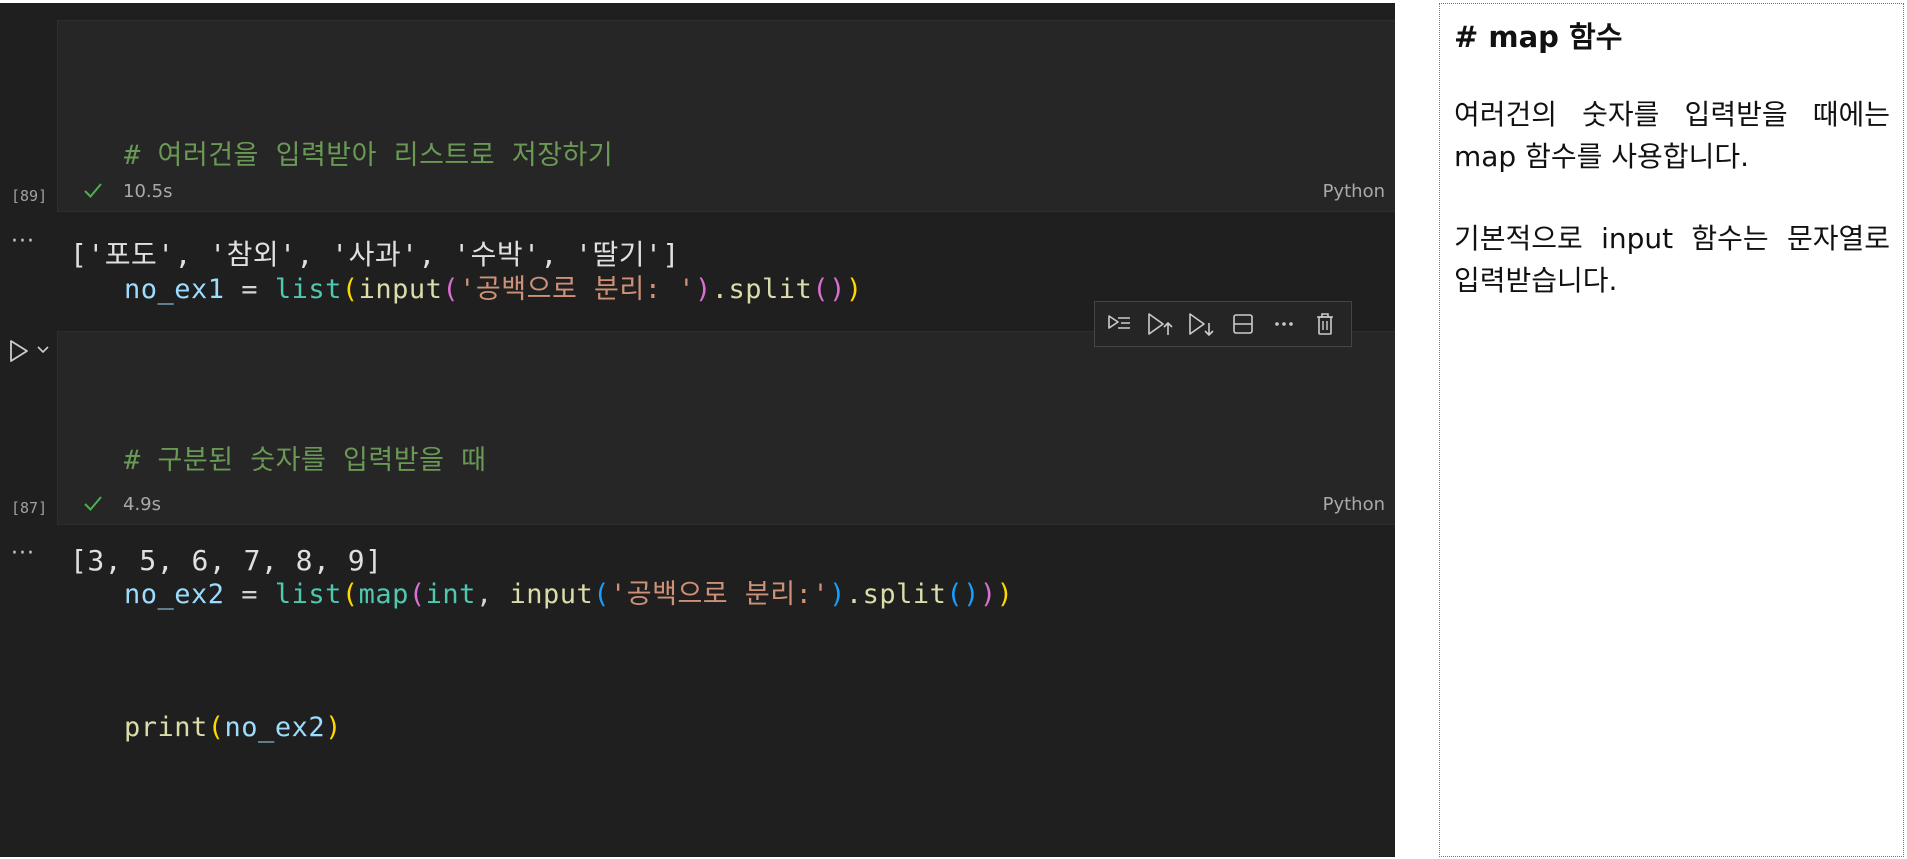 The width and height of the screenshot is (1907, 859). I want to click on notes-paragraph: 기본적으로 input 함수는 문자열로 입력받습니다., so click(1672, 259).